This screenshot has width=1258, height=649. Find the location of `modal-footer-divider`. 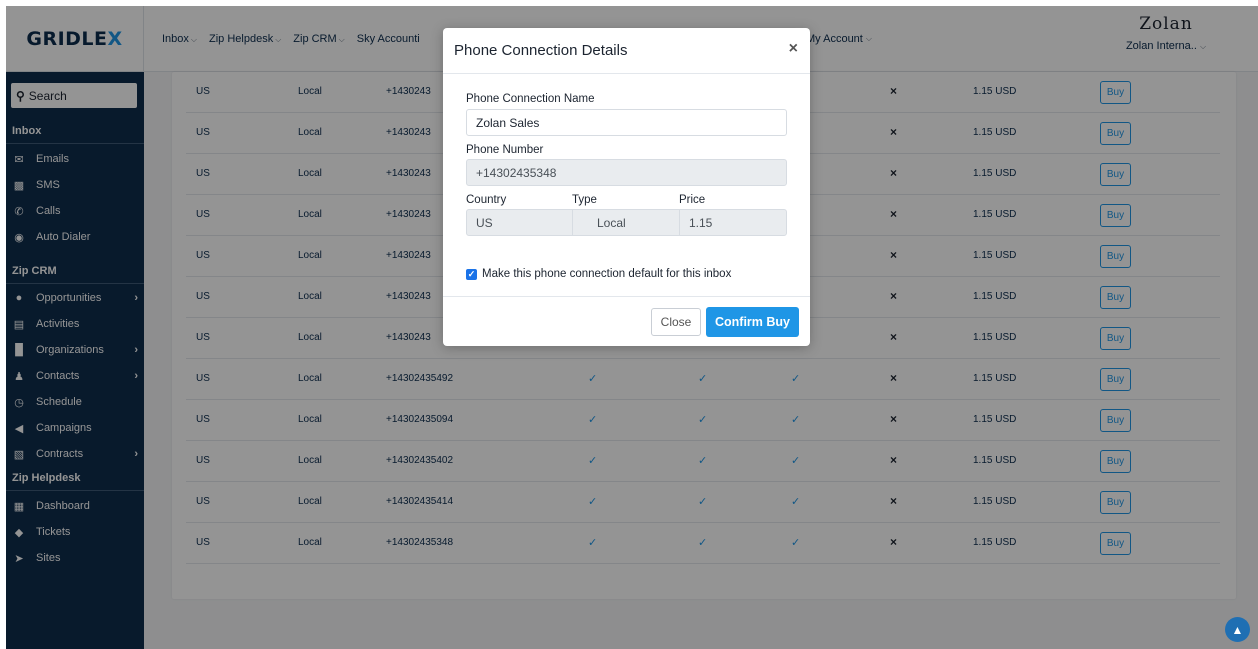

modal-footer-divider is located at coordinates (626, 296).